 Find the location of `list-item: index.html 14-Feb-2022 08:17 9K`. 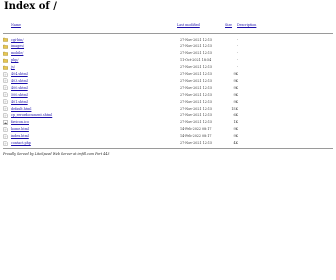

list-item: index.html 14-Feb-2022 08:17 9K is located at coordinates (168, 136).